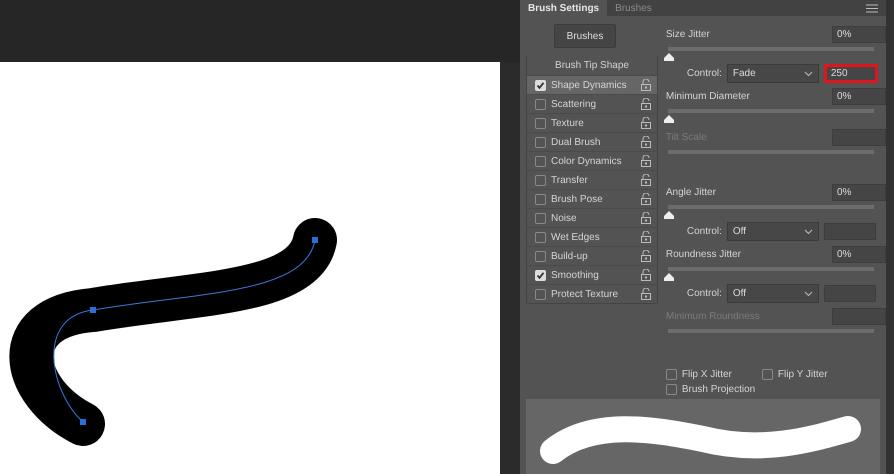 The image size is (894, 474). What do you see at coordinates (574, 104) in the screenshot?
I see `option-label: Scattering` at bounding box center [574, 104].